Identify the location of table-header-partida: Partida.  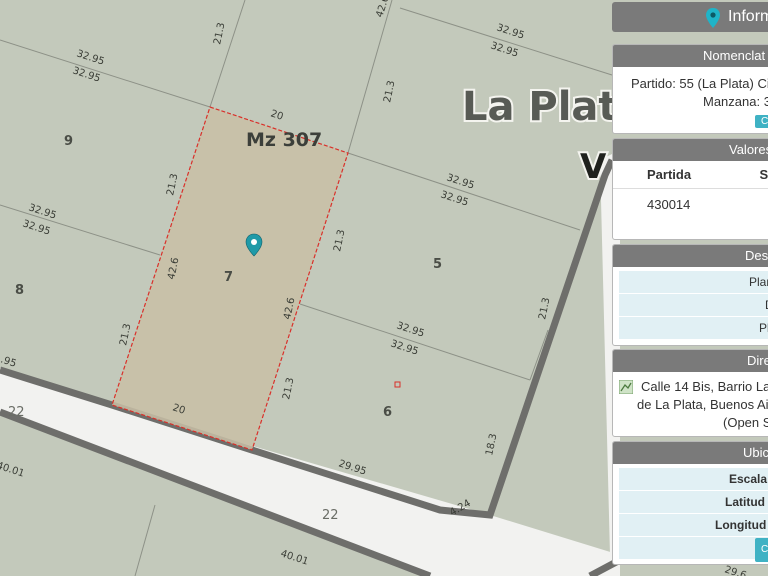
(662, 175).